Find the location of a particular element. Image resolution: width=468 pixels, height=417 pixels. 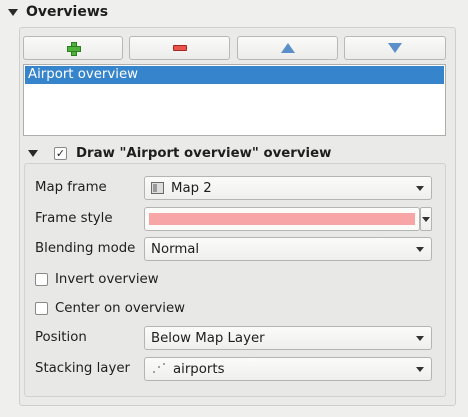

remove-overview-button is located at coordinates (179, 48).